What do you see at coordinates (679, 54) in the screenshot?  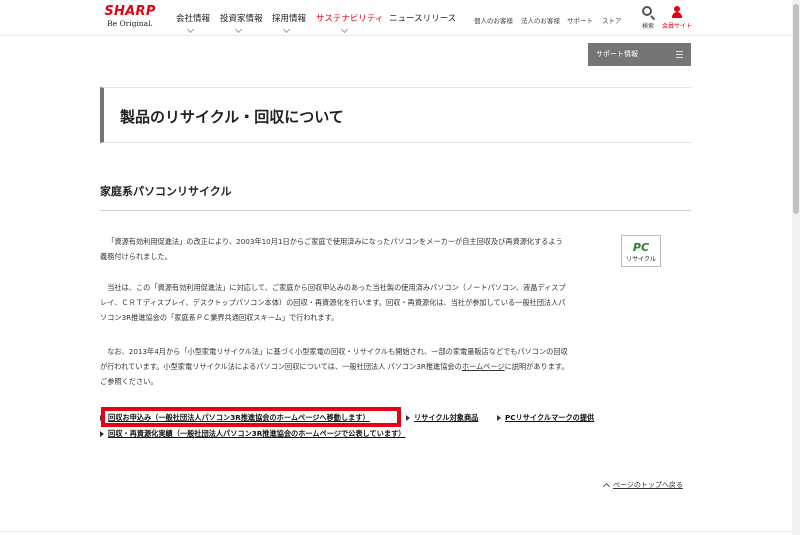 I see `menu-icon` at bounding box center [679, 54].